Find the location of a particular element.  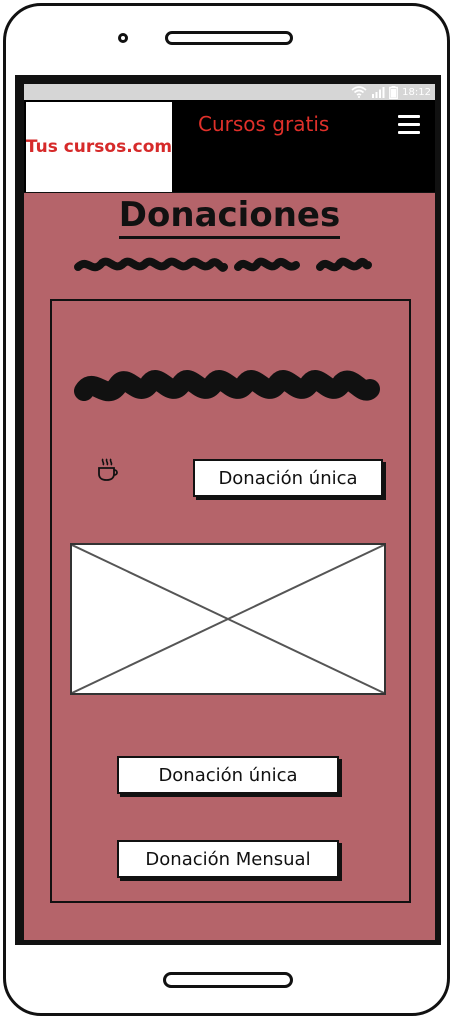

single-donation-button: Donación única is located at coordinates (228, 775).